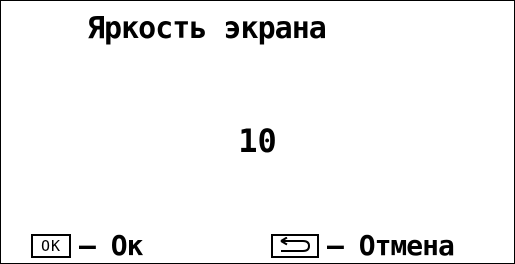 The width and height of the screenshot is (515, 264). Describe the element at coordinates (111, 245) in the screenshot. I see `ok-hint-label: – Ок` at that location.